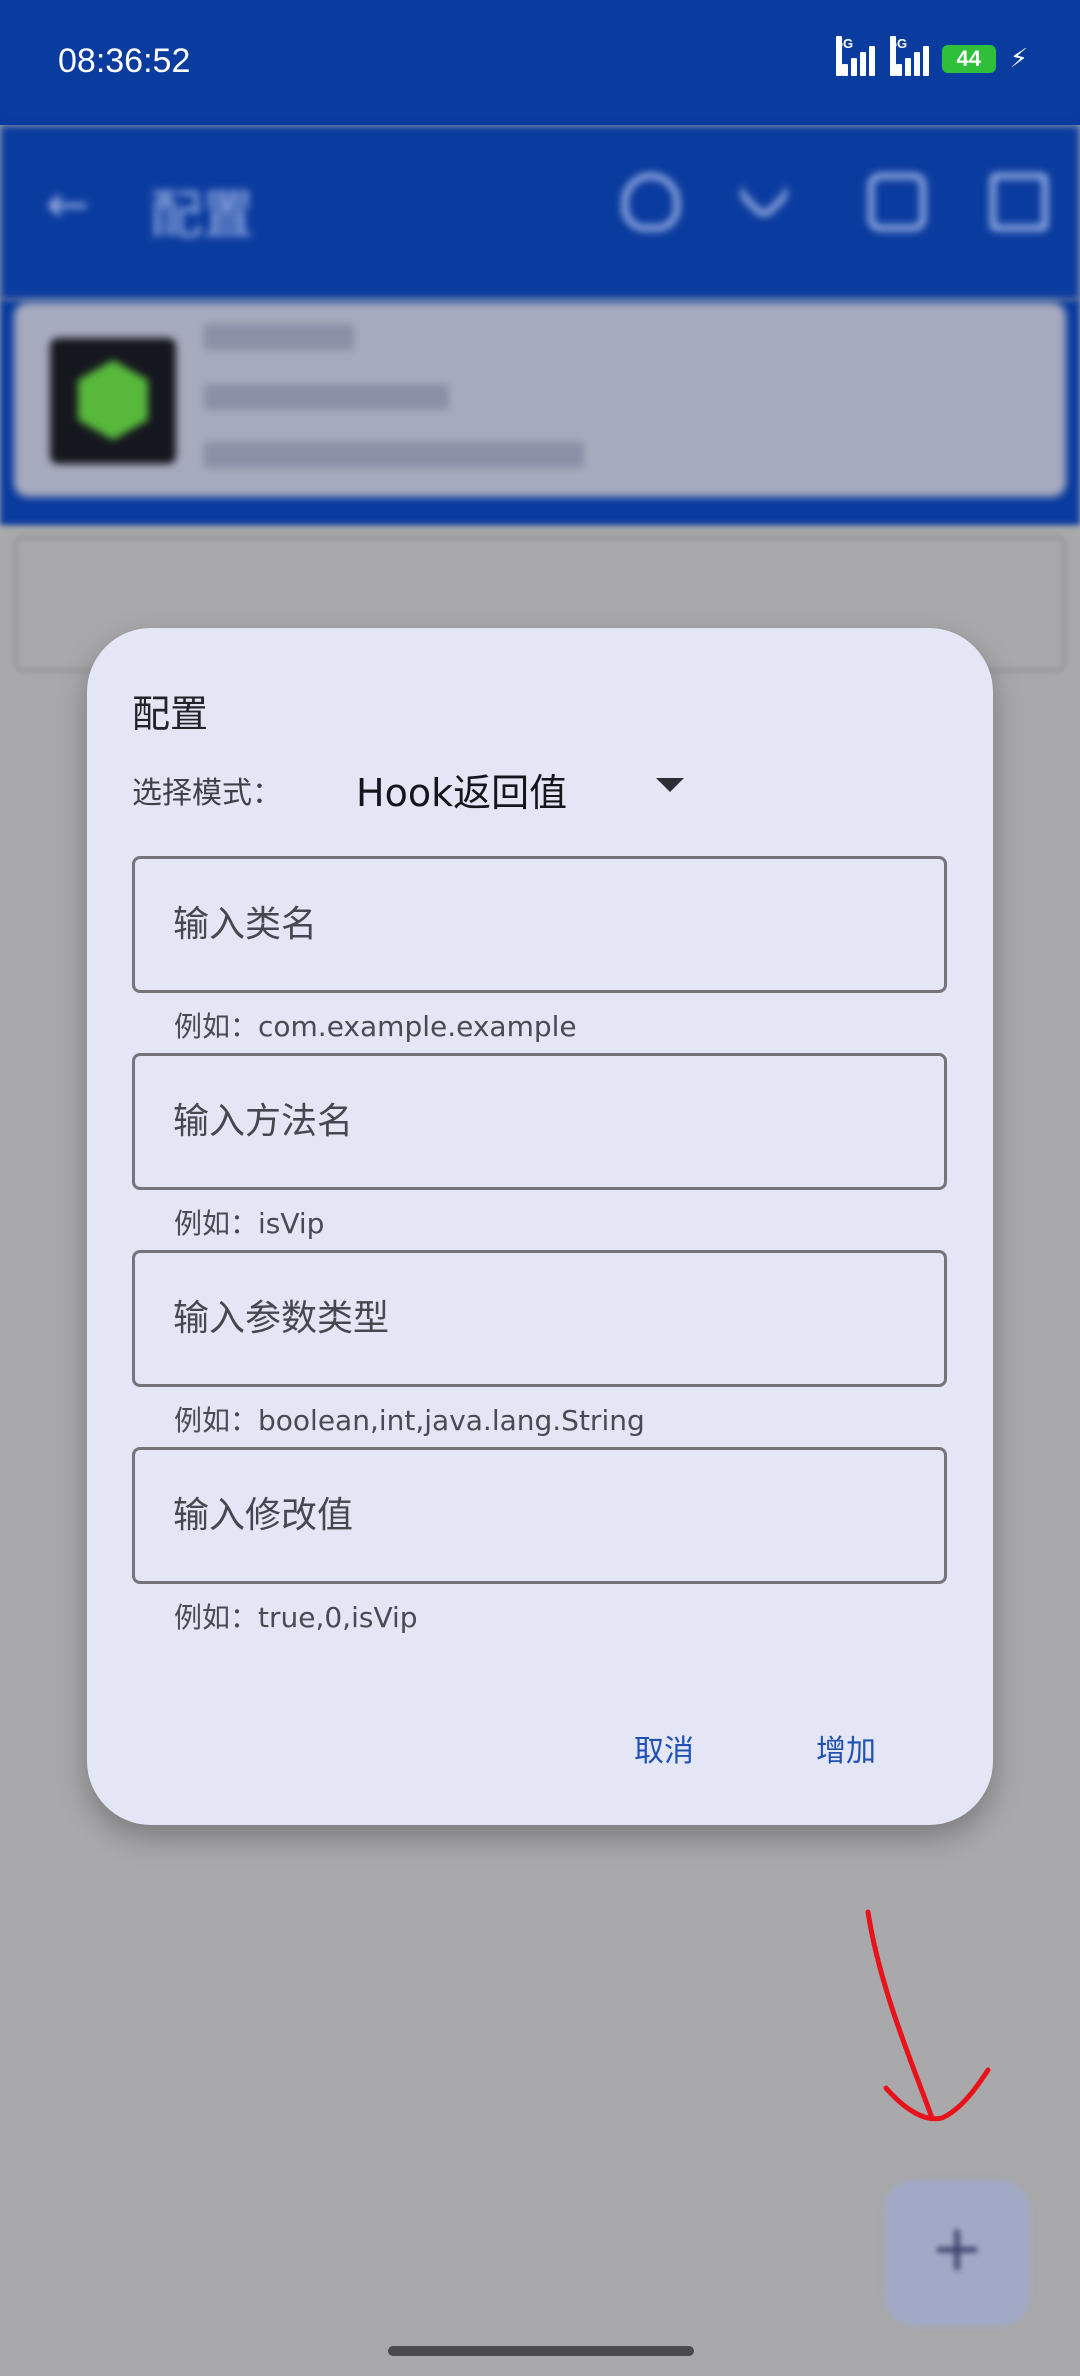 The width and height of the screenshot is (1080, 2376). Describe the element at coordinates (202, 216) in the screenshot. I see `app-bar-title: 配置` at that location.